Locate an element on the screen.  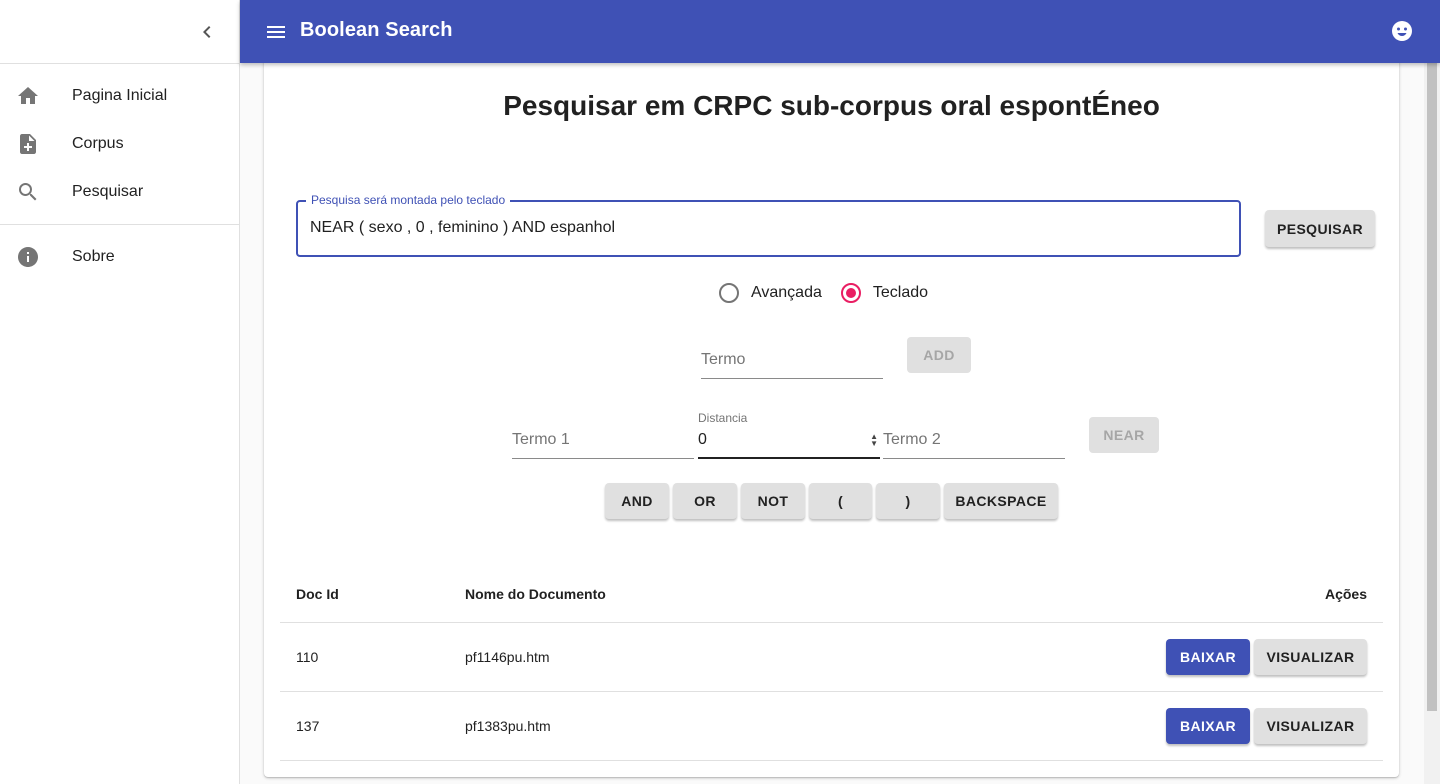
account-button is located at coordinates (1402, 31).